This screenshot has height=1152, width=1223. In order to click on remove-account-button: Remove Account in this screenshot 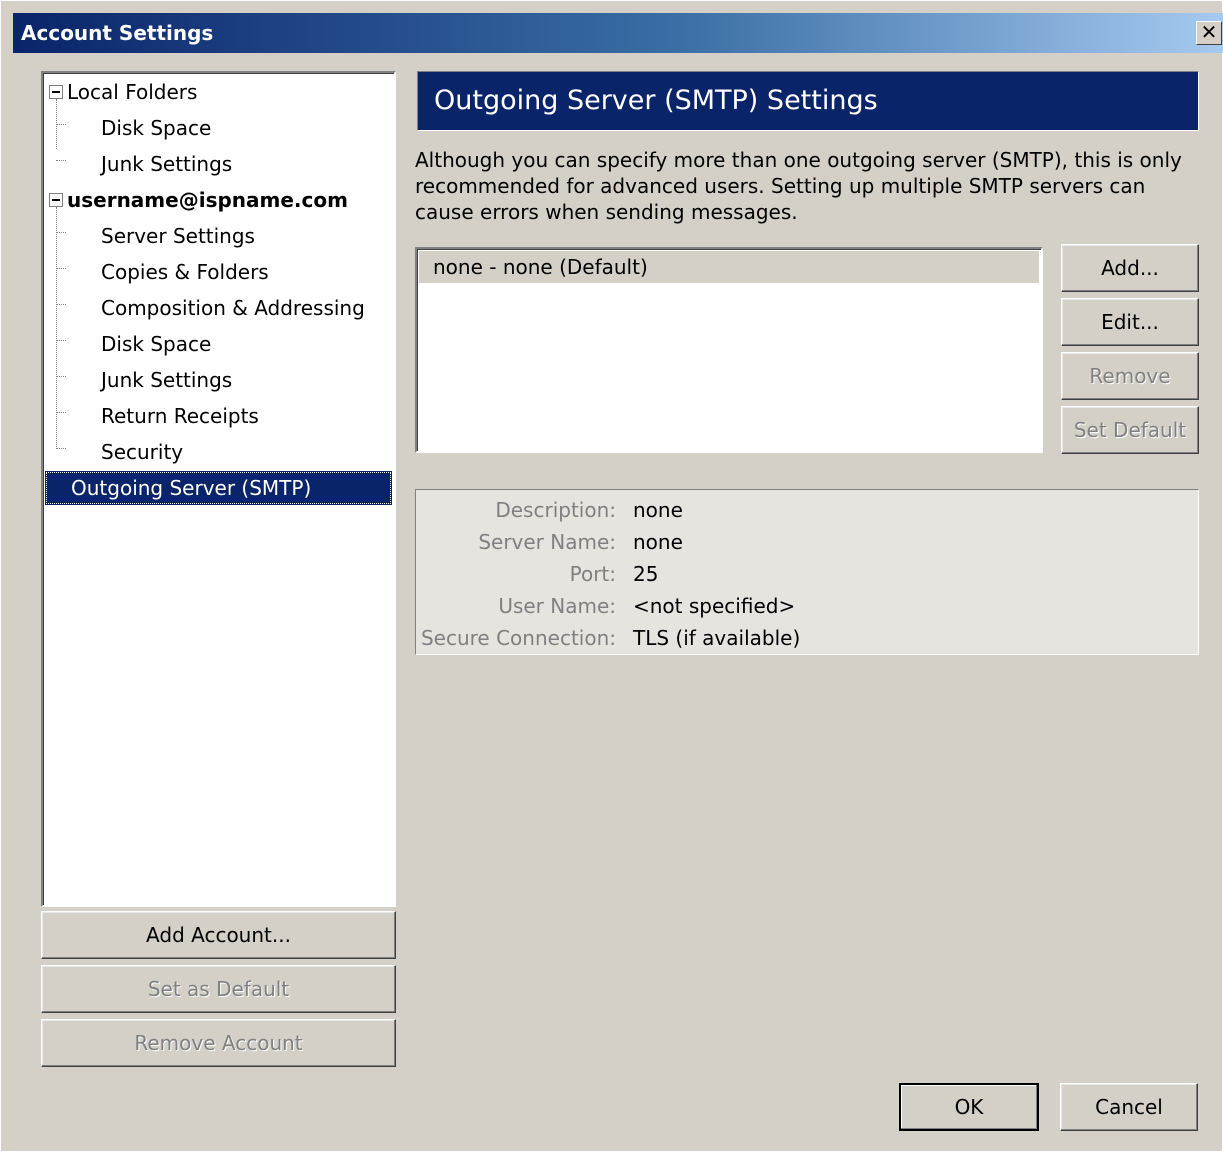, I will do `click(218, 1043)`.